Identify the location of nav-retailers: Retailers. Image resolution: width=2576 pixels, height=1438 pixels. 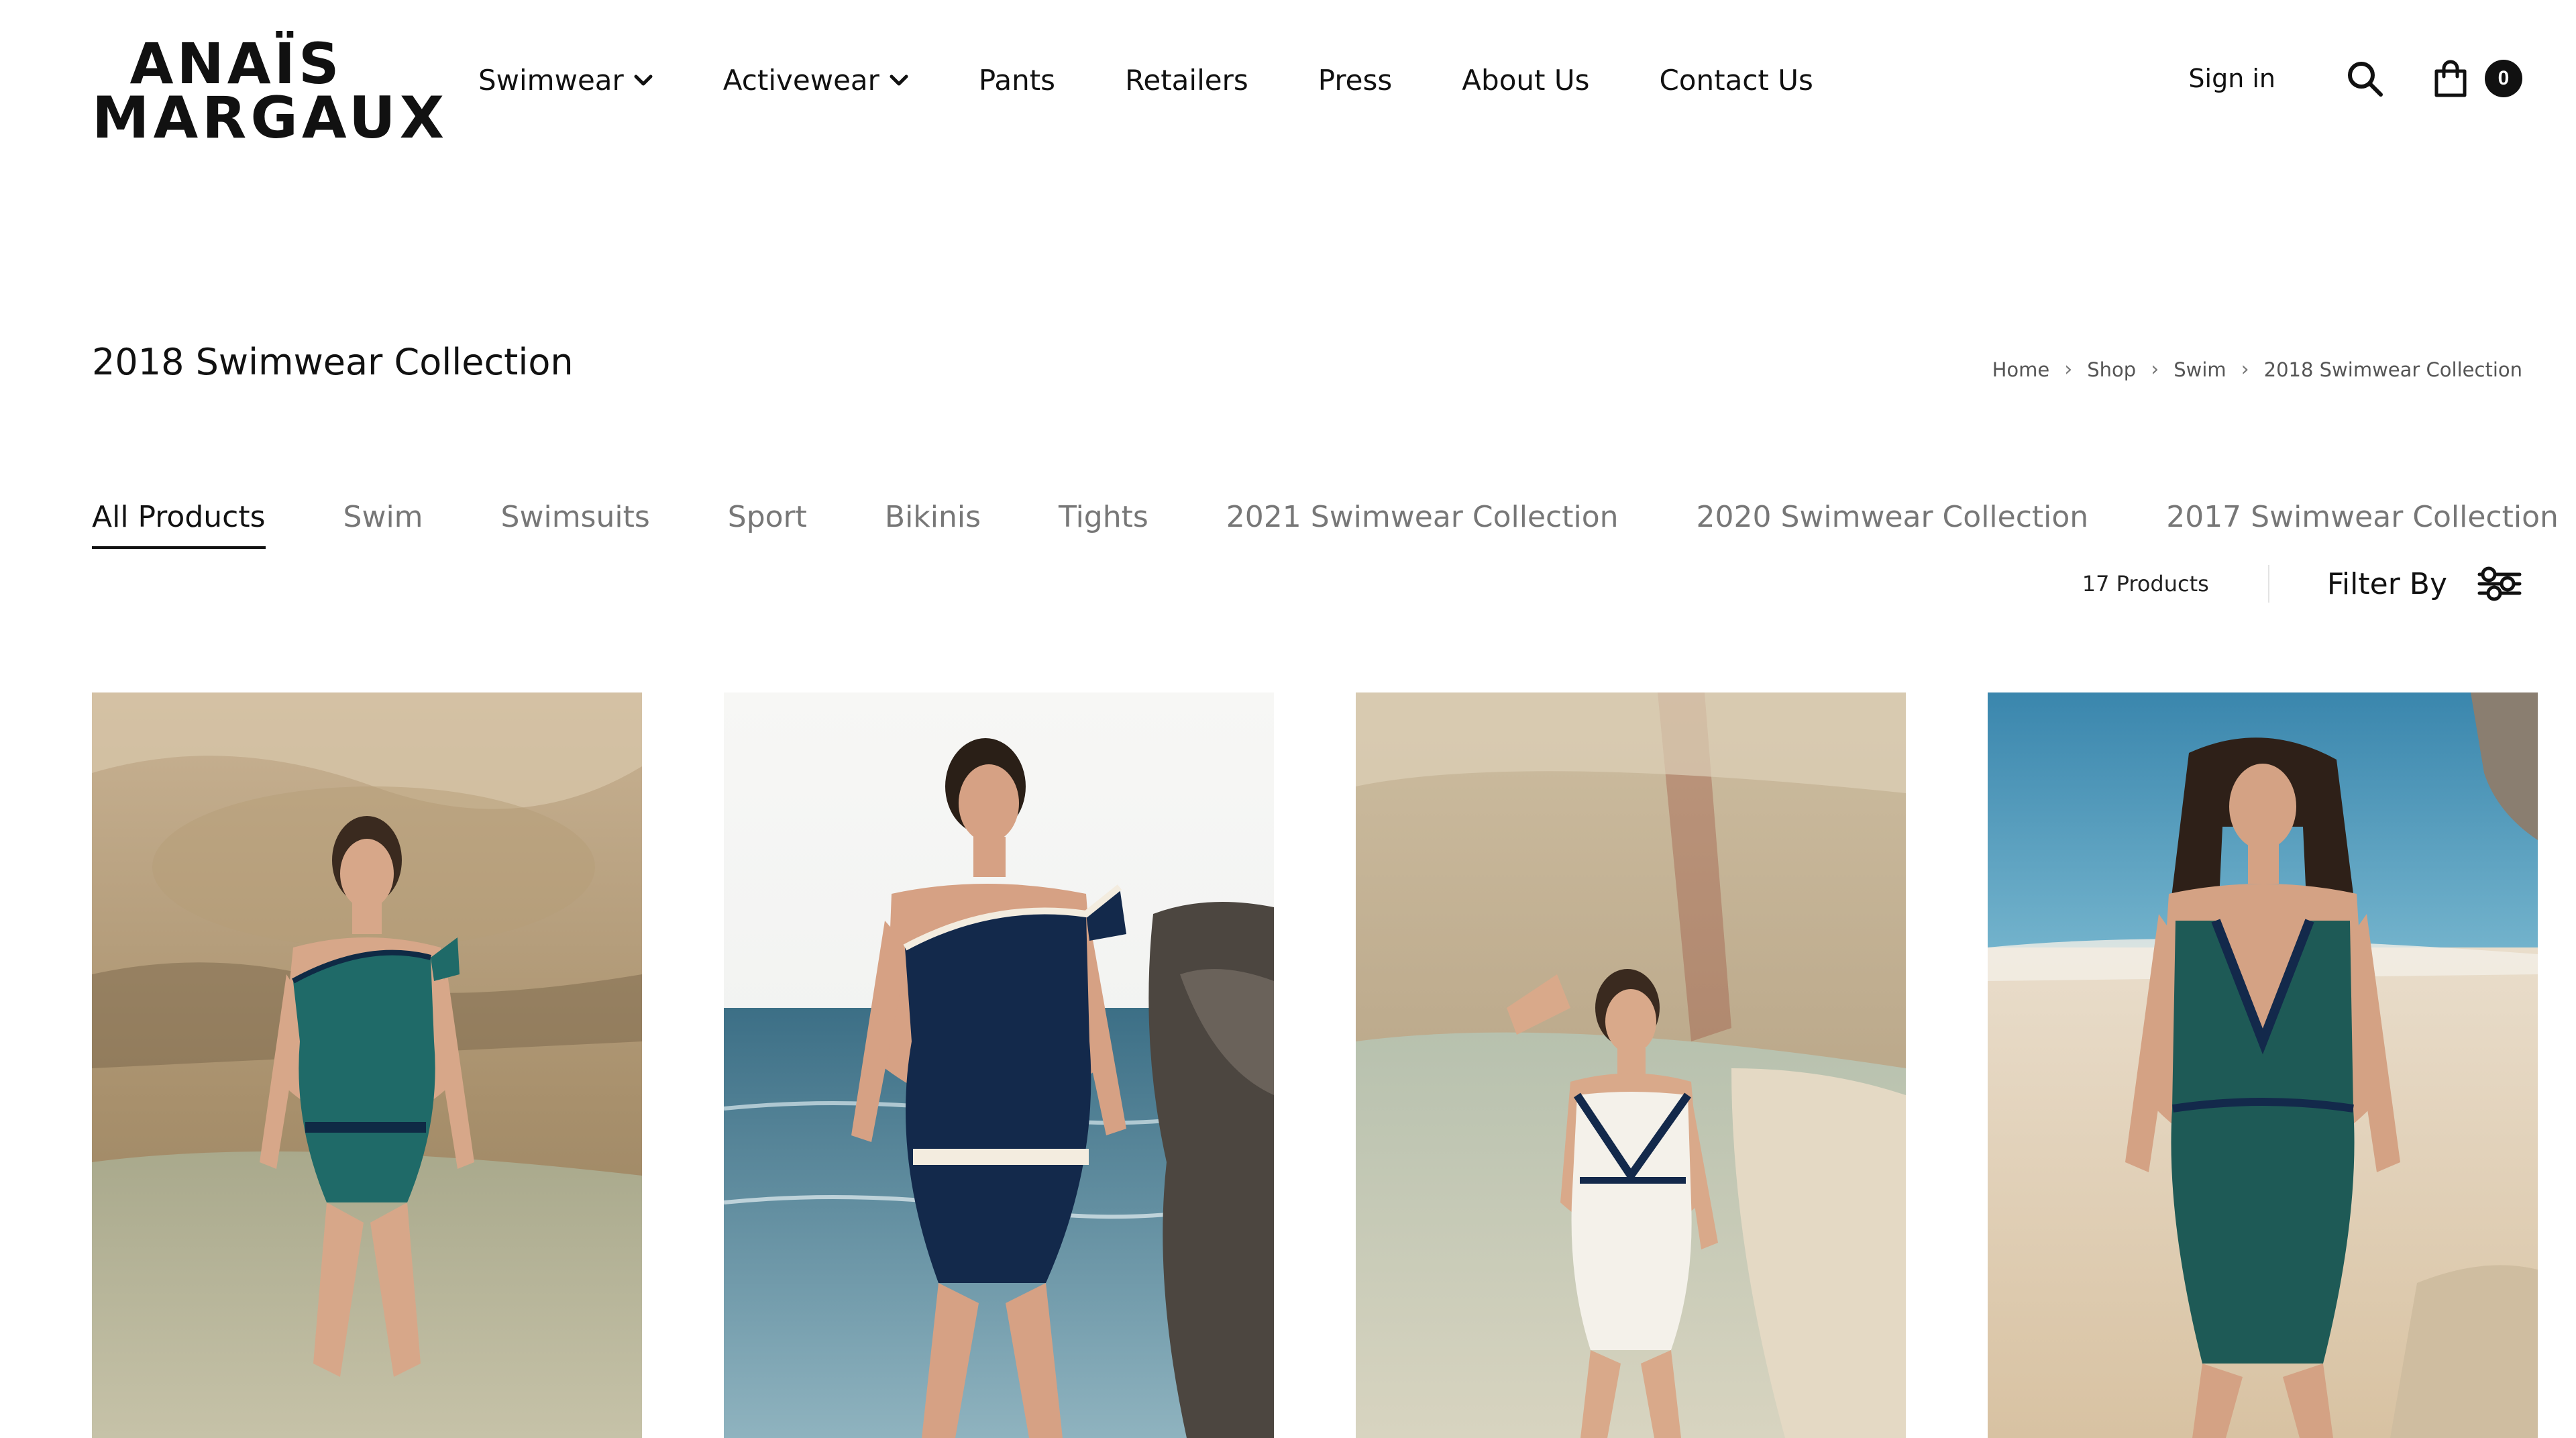
(1186, 81).